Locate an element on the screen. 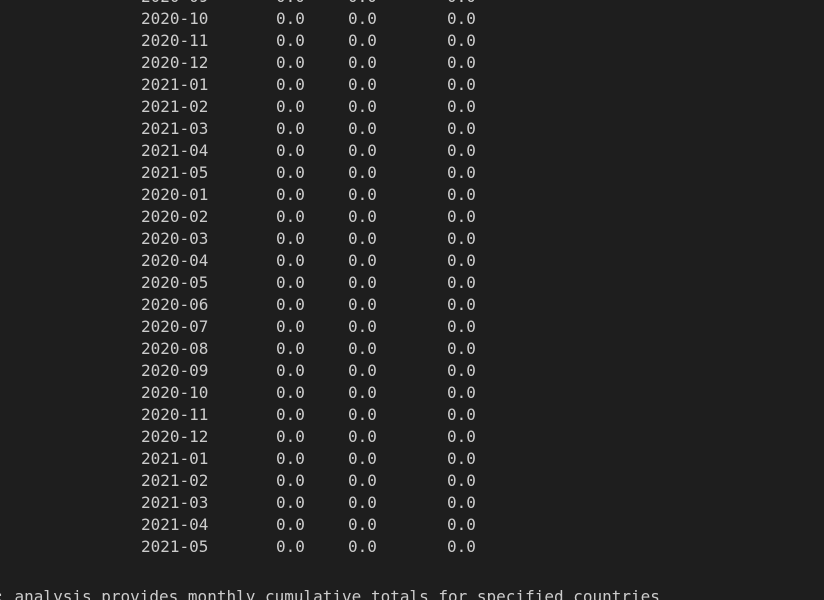 The image size is (824, 600). month-cell: 2020-02 is located at coordinates (175, 216).